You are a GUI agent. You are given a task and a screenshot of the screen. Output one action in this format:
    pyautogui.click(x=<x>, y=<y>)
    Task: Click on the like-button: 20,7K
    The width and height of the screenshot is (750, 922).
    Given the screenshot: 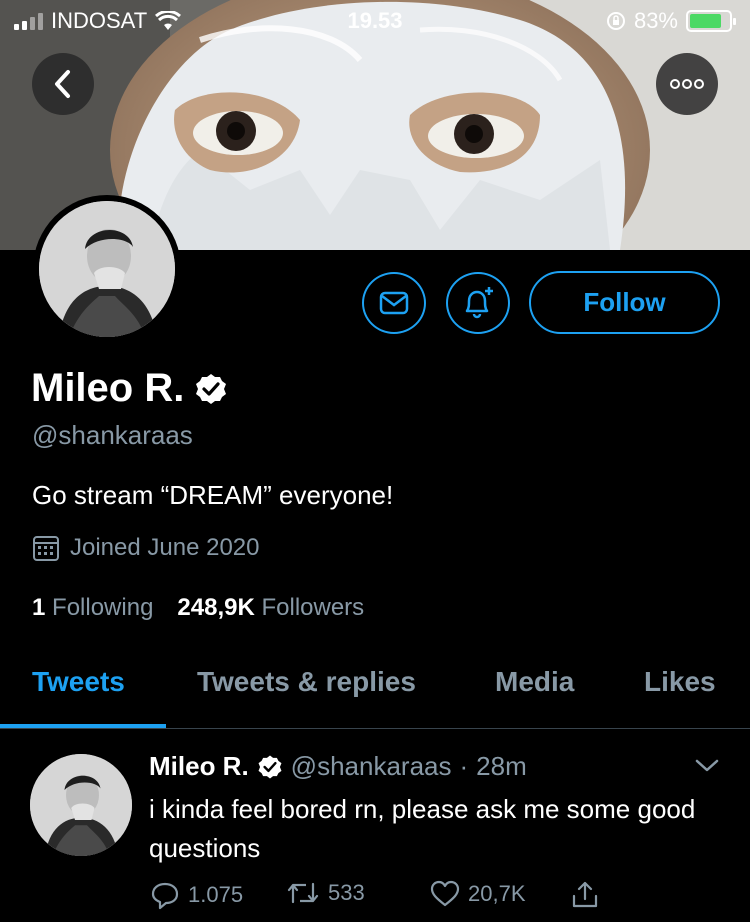 What is the action you would take?
    pyautogui.click(x=478, y=894)
    